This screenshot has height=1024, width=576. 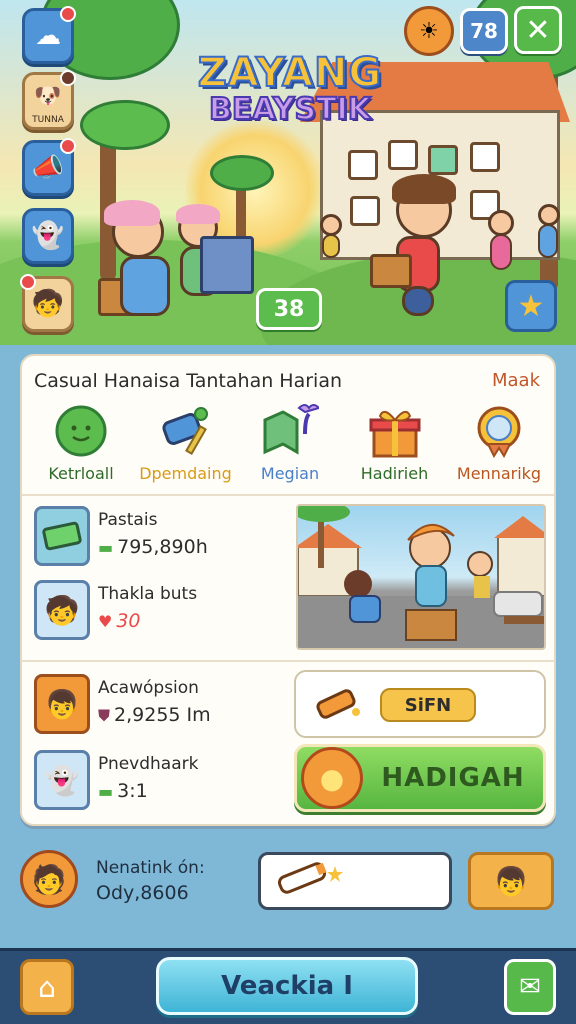 I want to click on panel-title: Casual Hanaisa Tantahan Harian, so click(x=188, y=381).